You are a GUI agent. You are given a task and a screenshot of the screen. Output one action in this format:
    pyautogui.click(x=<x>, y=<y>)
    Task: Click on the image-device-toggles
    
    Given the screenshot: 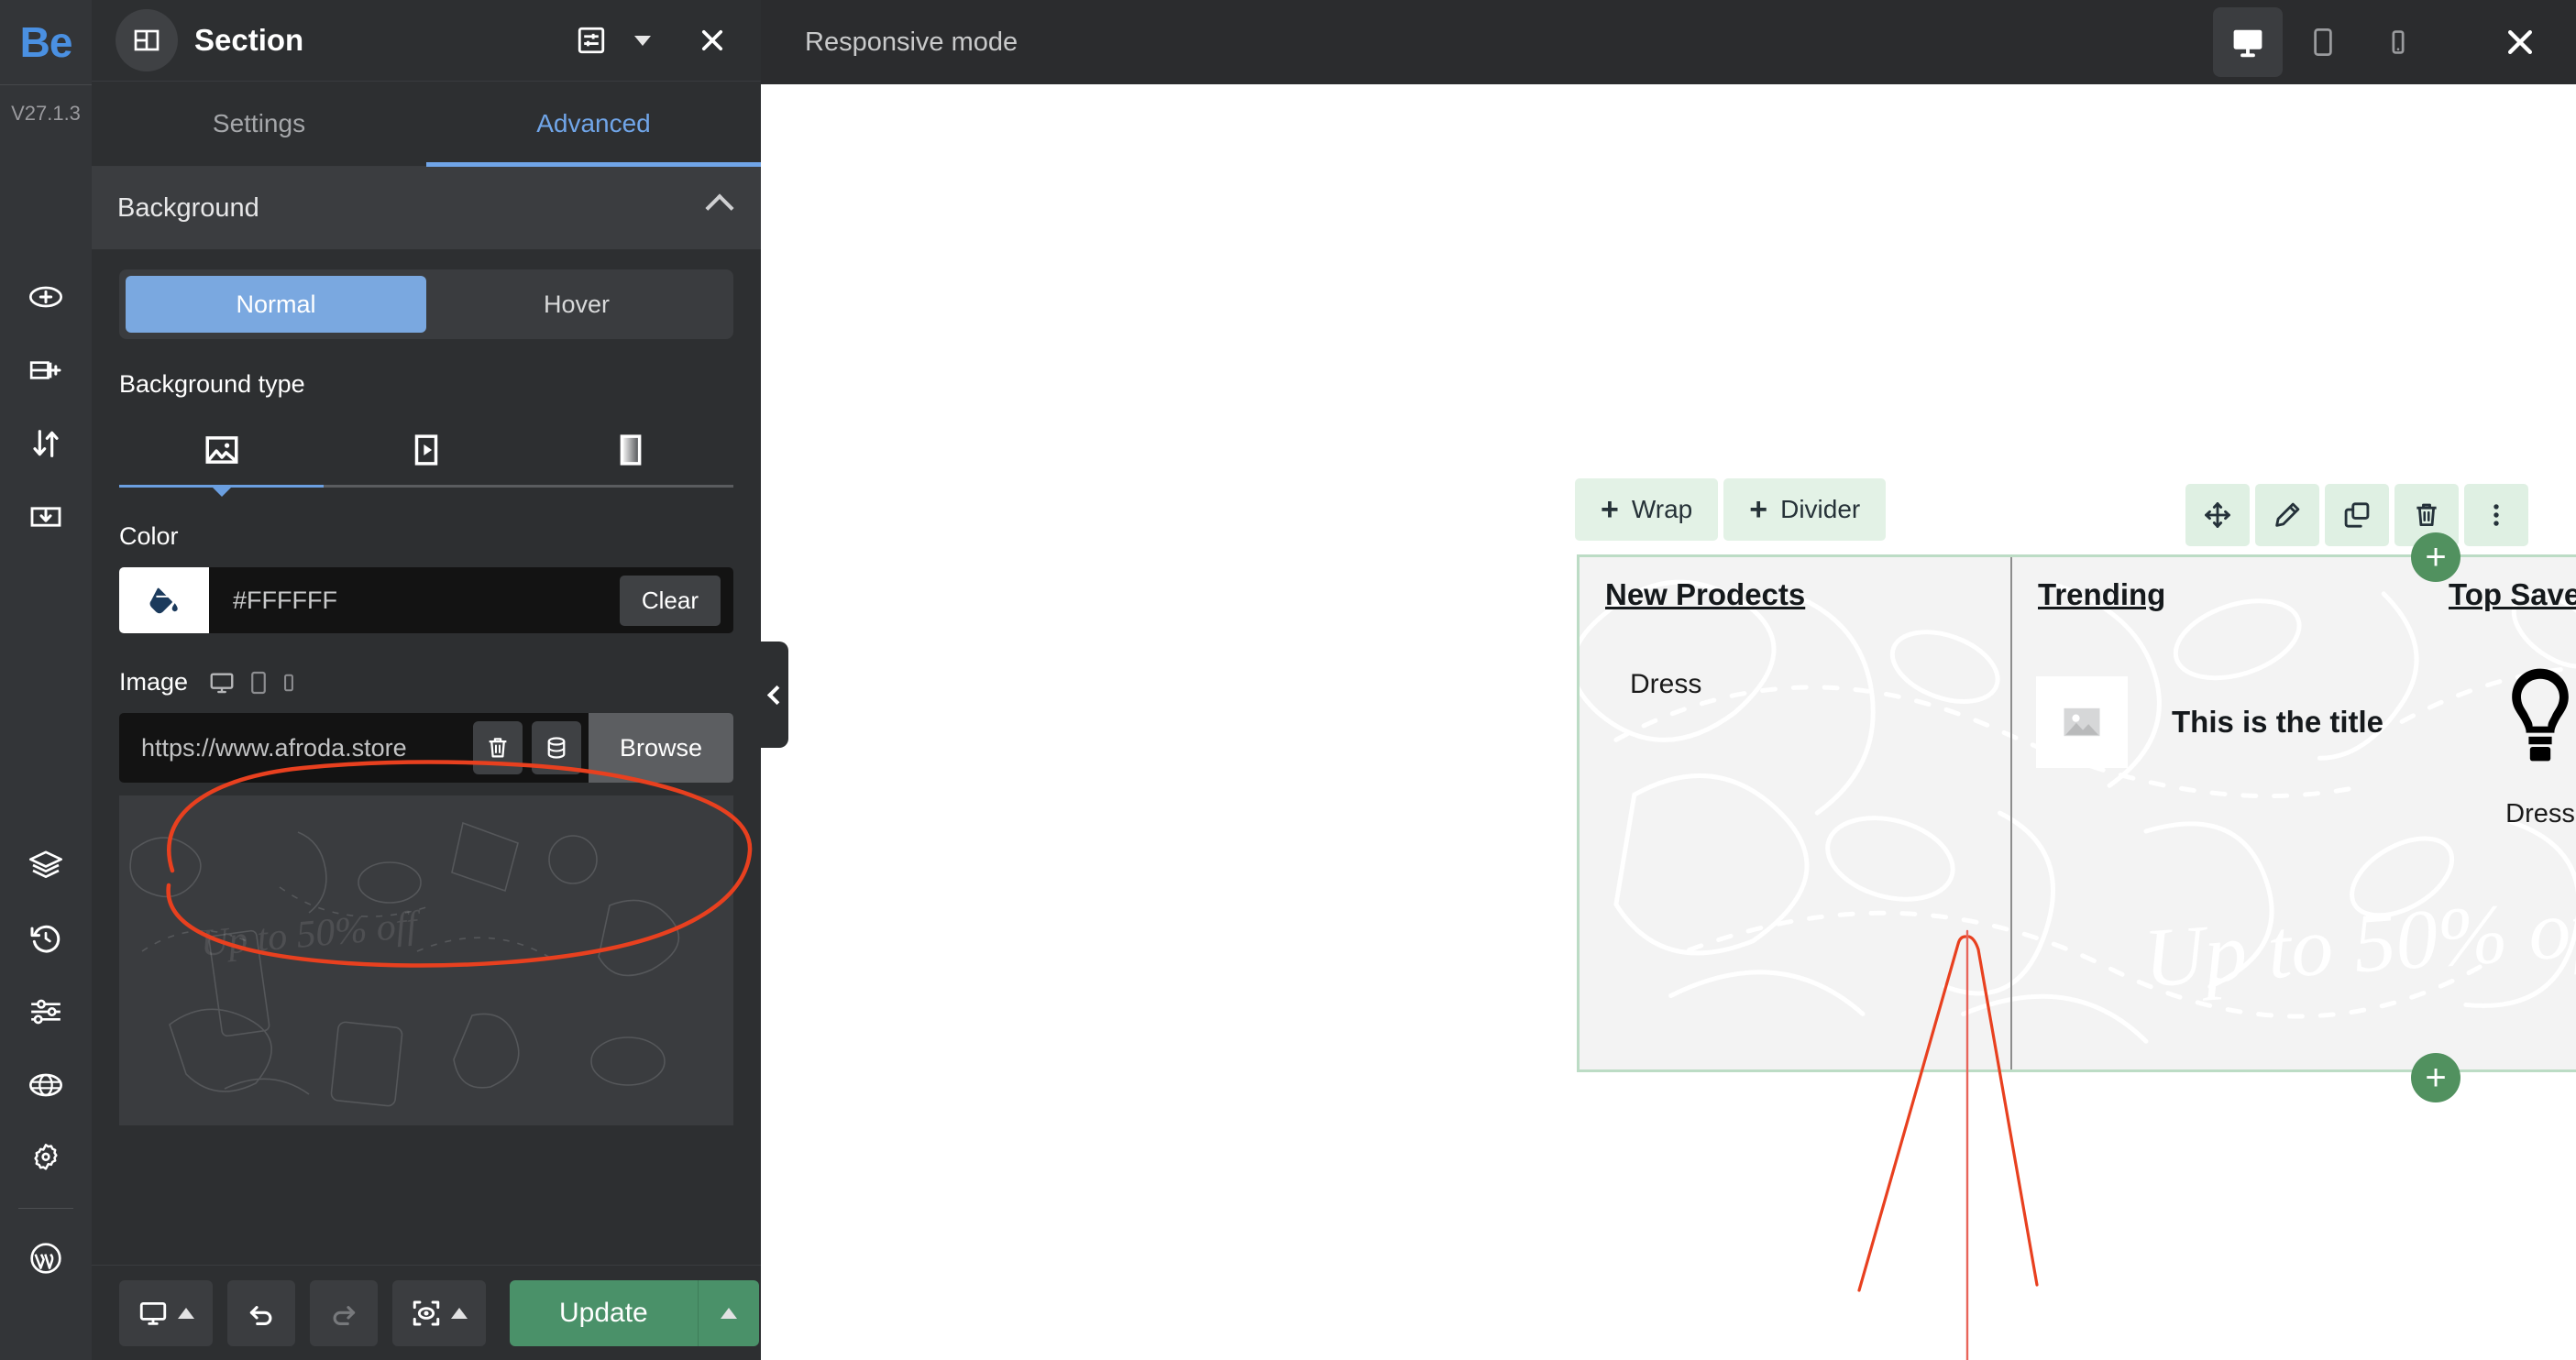 What is the action you would take?
    pyautogui.click(x=252, y=682)
    